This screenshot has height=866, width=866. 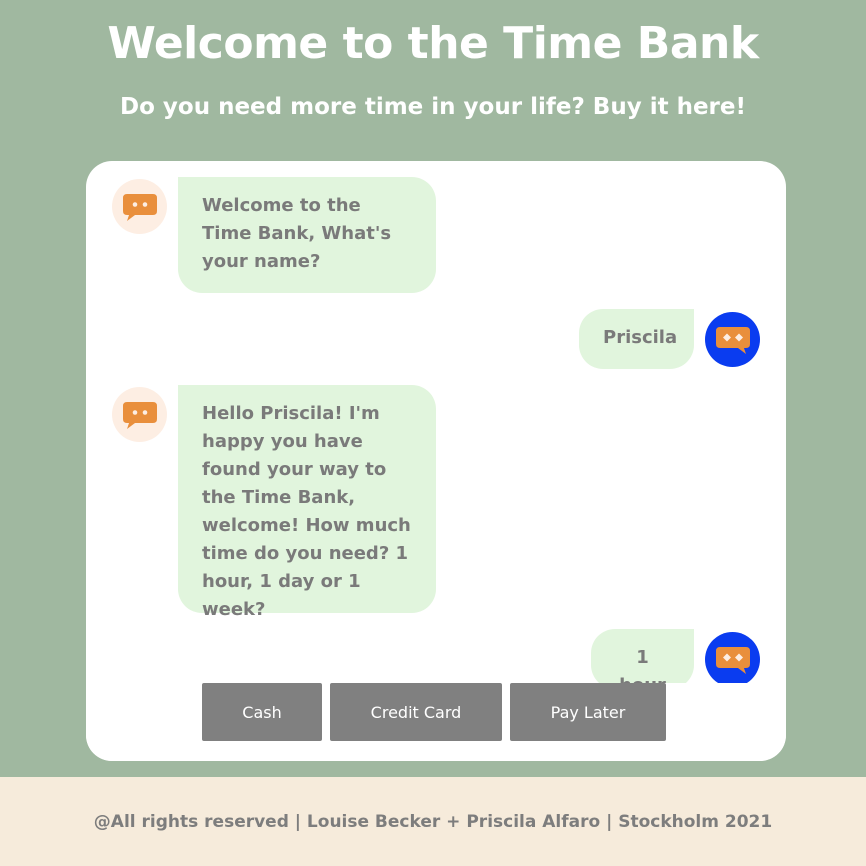 I want to click on pay-later-button: Pay Later, so click(x=588, y=712).